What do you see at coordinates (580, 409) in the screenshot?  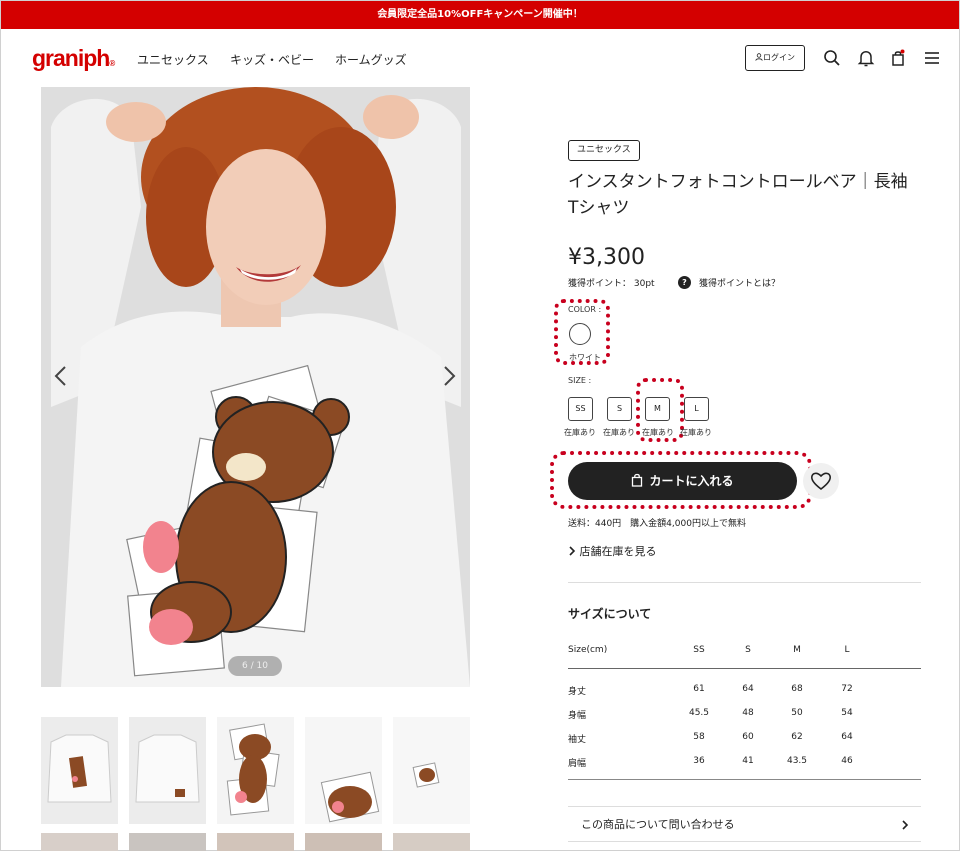 I see `size-option-ss: SS` at bounding box center [580, 409].